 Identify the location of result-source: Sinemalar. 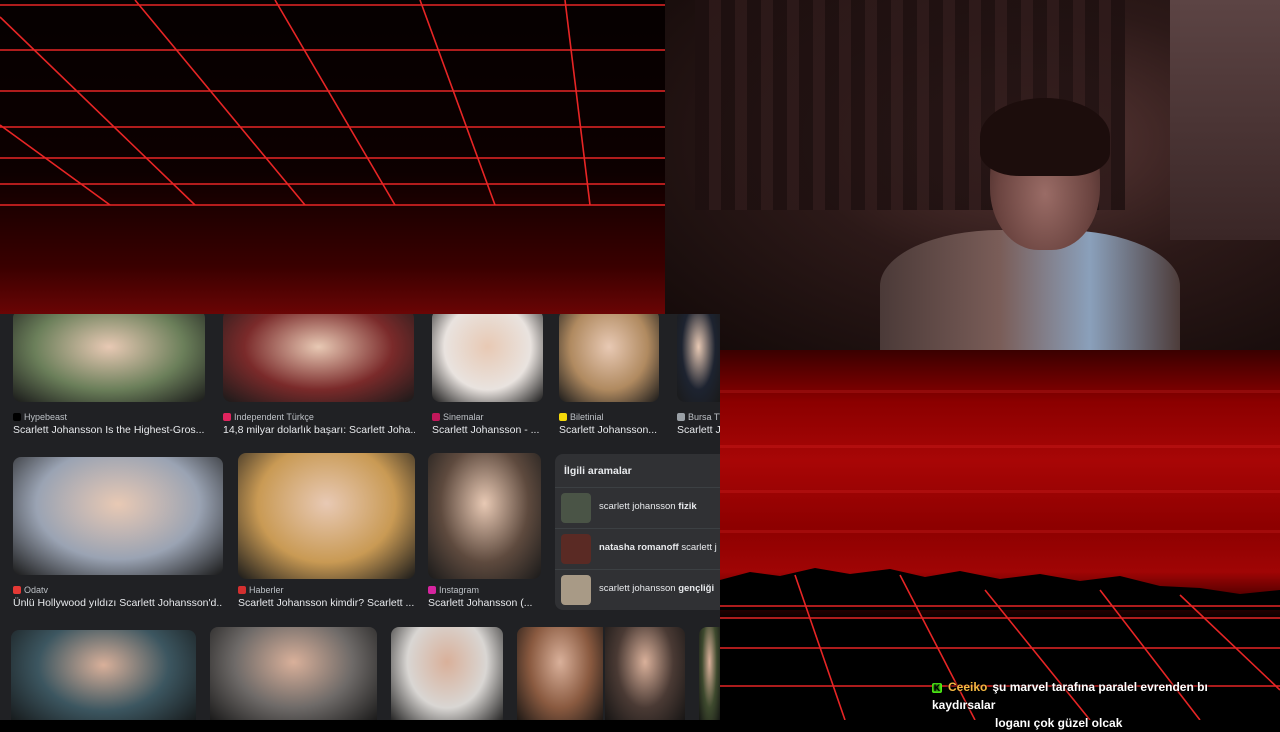
(458, 417).